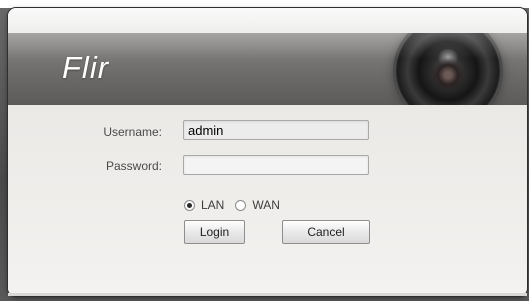 The height and width of the screenshot is (301, 529). What do you see at coordinates (448, 69) in the screenshot?
I see `camera-lens-icon` at bounding box center [448, 69].